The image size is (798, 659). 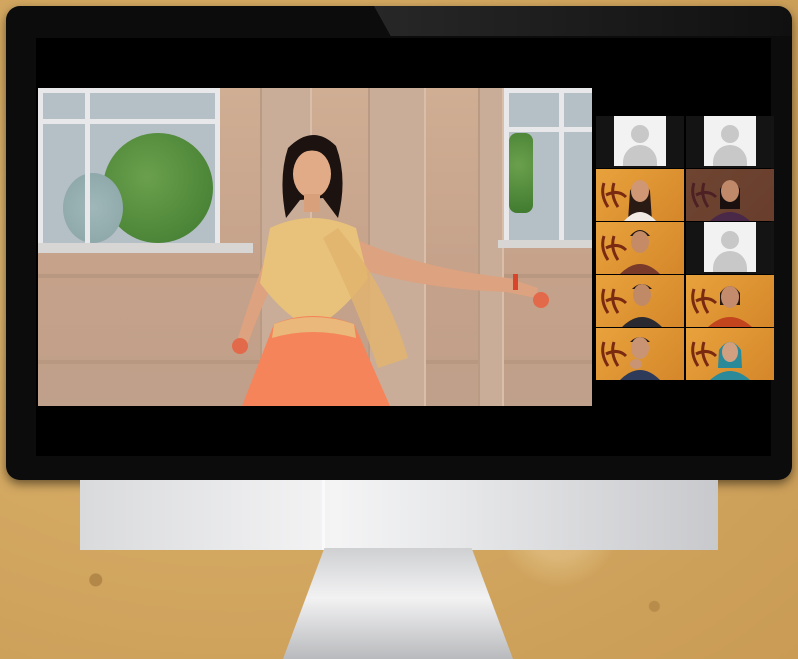 What do you see at coordinates (398, 603) in the screenshot?
I see `monitor-stand-base` at bounding box center [398, 603].